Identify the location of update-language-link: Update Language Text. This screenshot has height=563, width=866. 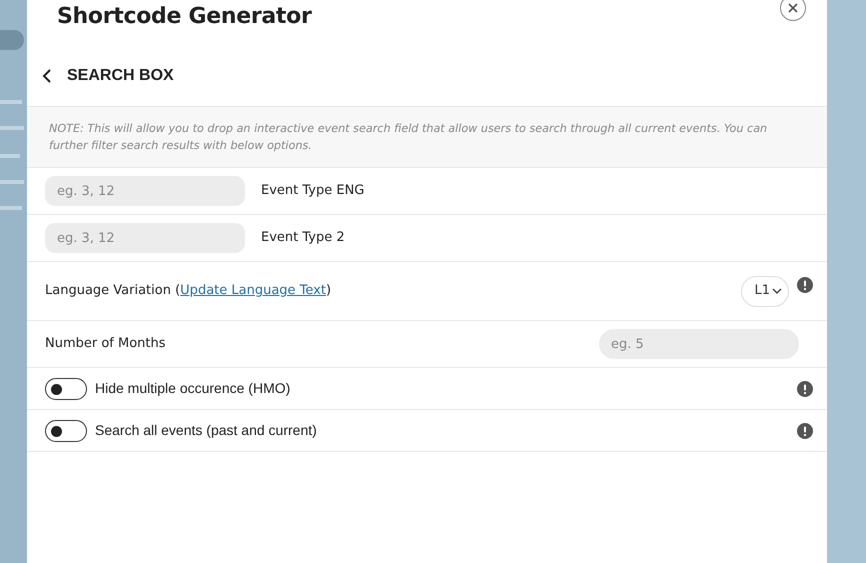
(253, 290).